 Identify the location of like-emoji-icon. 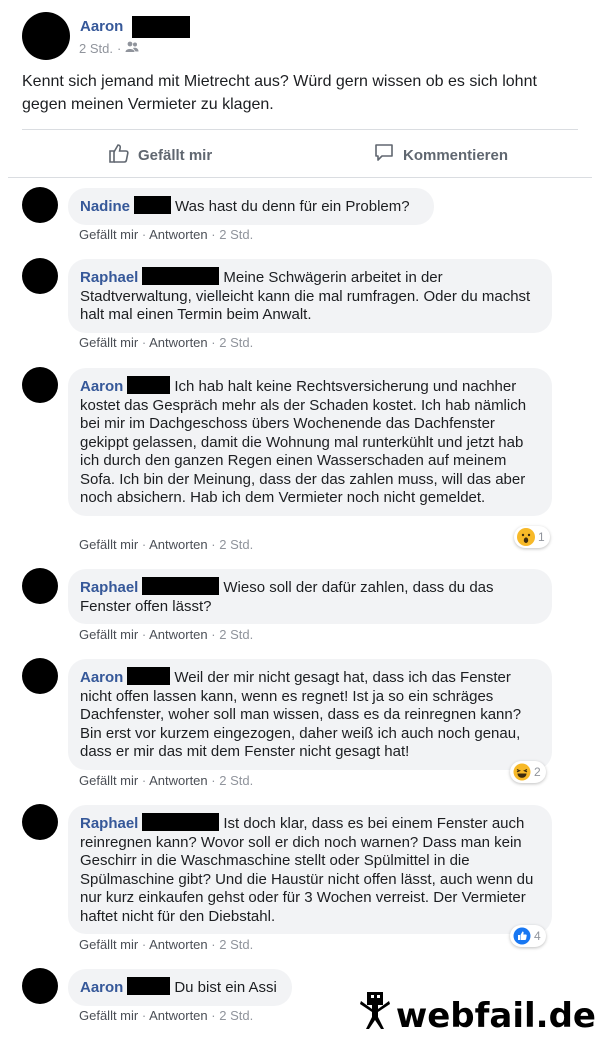
(522, 936).